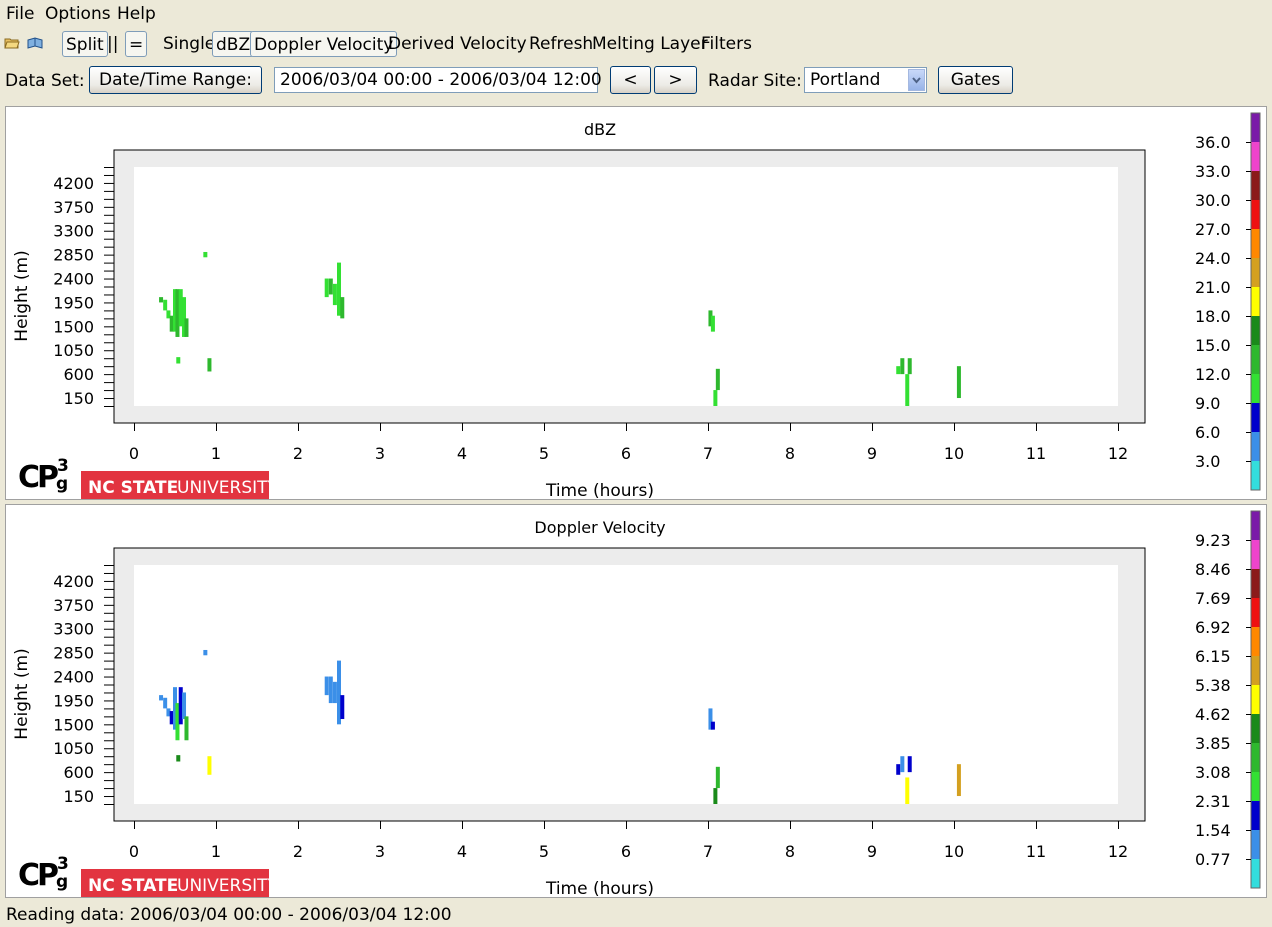 Image resolution: width=1272 pixels, height=927 pixels. What do you see at coordinates (1207, 432) in the screenshot?
I see `colorbar-label: 6.0` at bounding box center [1207, 432].